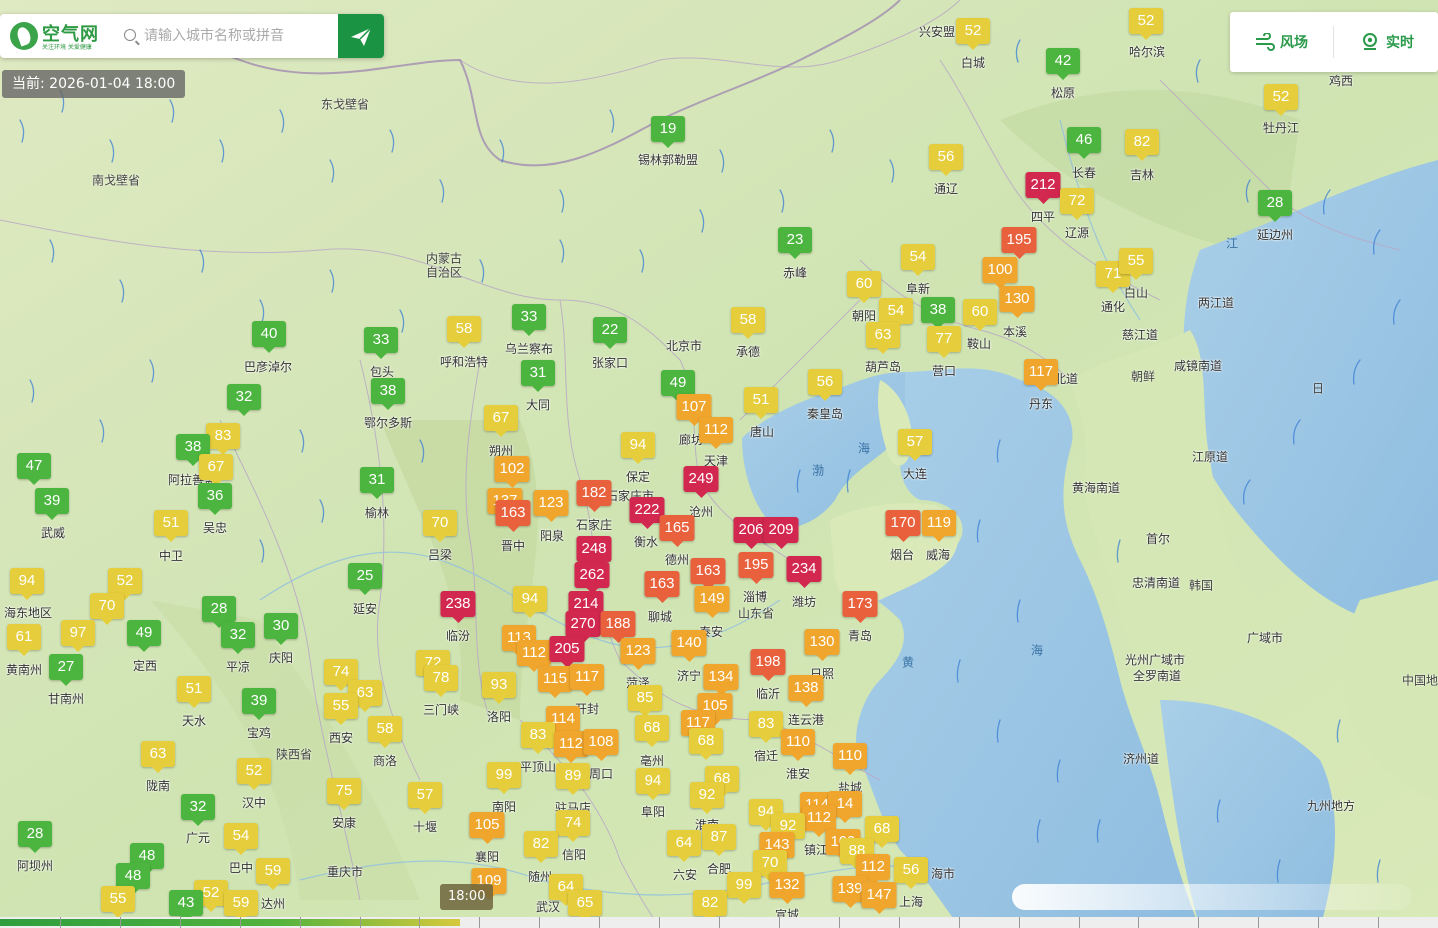 The image size is (1438, 928). Describe the element at coordinates (744, 888) in the screenshot. I see `aqi-marker: 99` at that location.